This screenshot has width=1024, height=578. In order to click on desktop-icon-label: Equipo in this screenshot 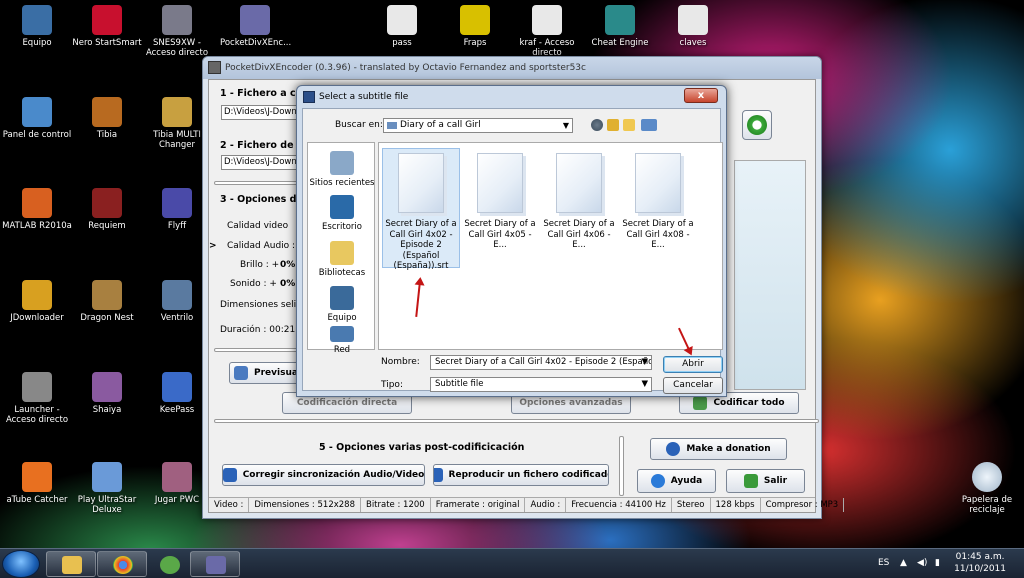, I will do `click(37, 43)`.